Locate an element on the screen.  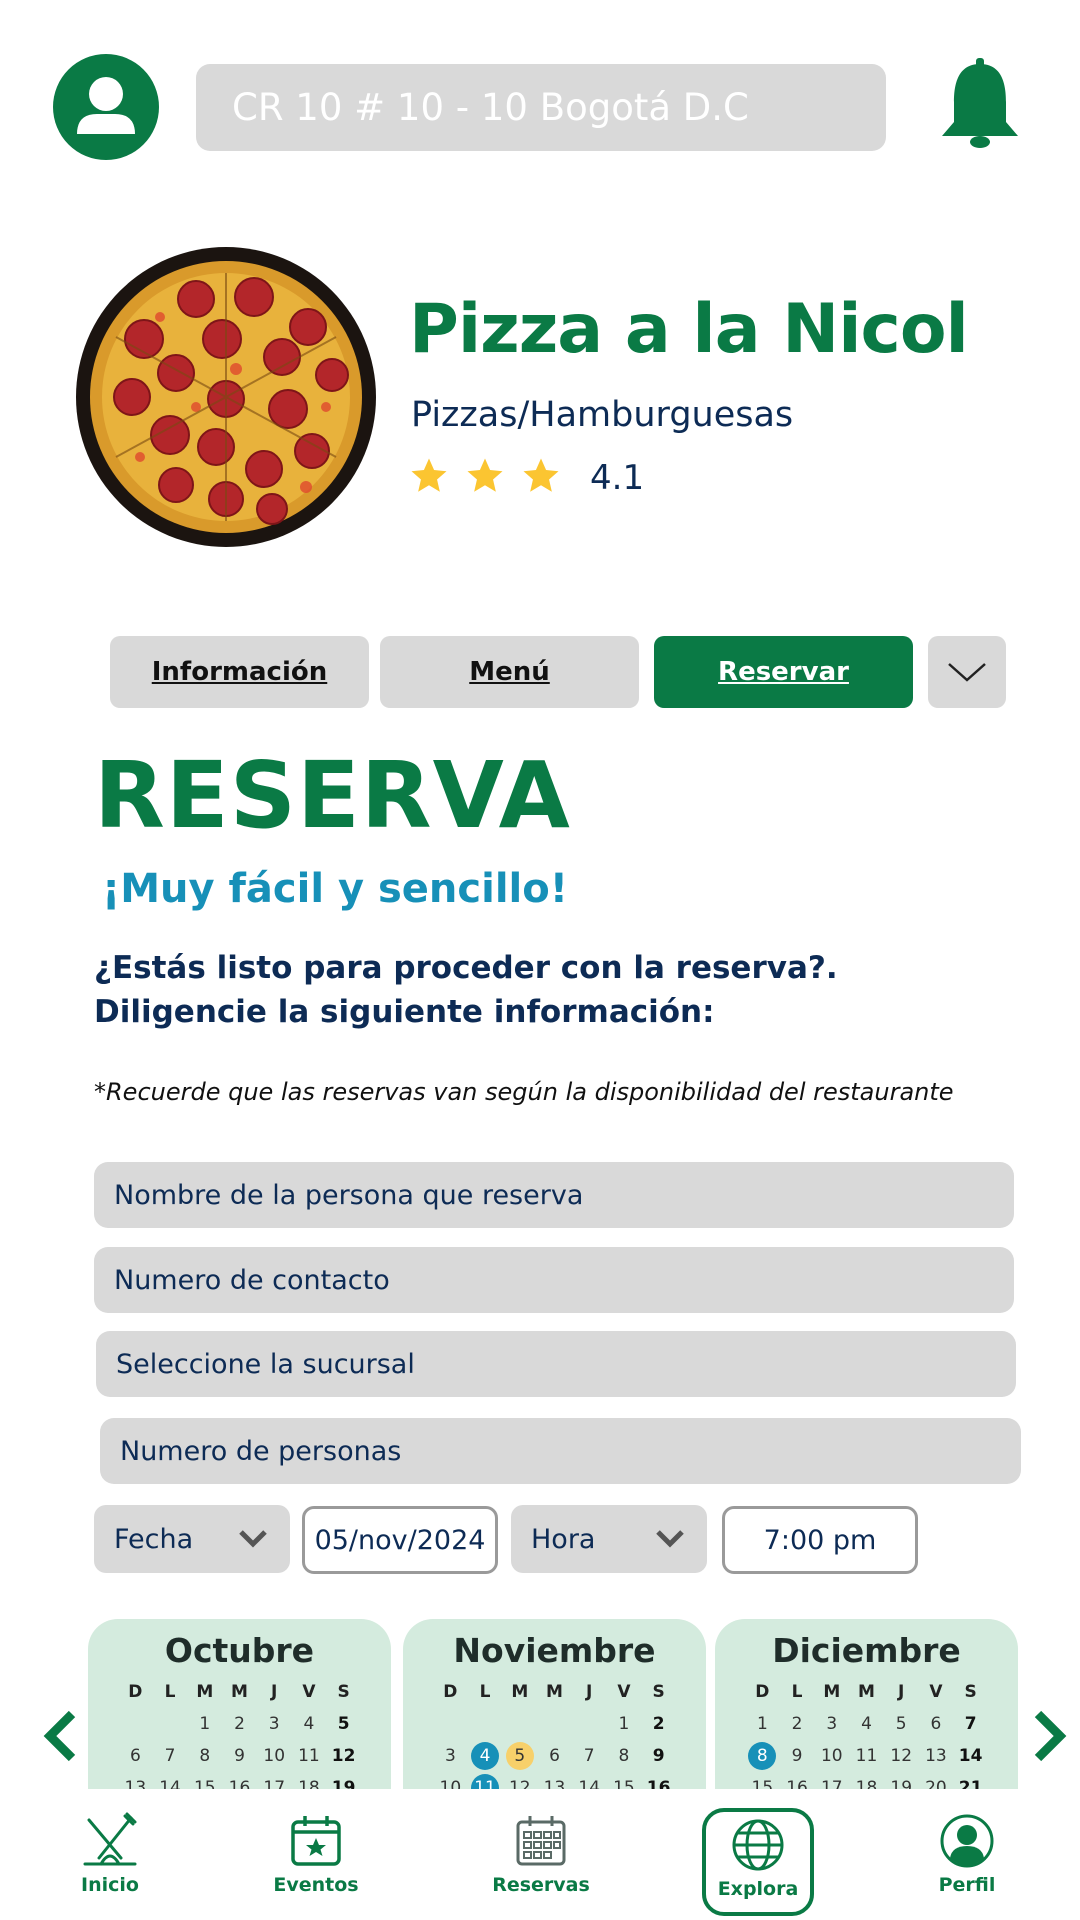
nav-perfil: Perfil is located at coordinates (967, 1862).